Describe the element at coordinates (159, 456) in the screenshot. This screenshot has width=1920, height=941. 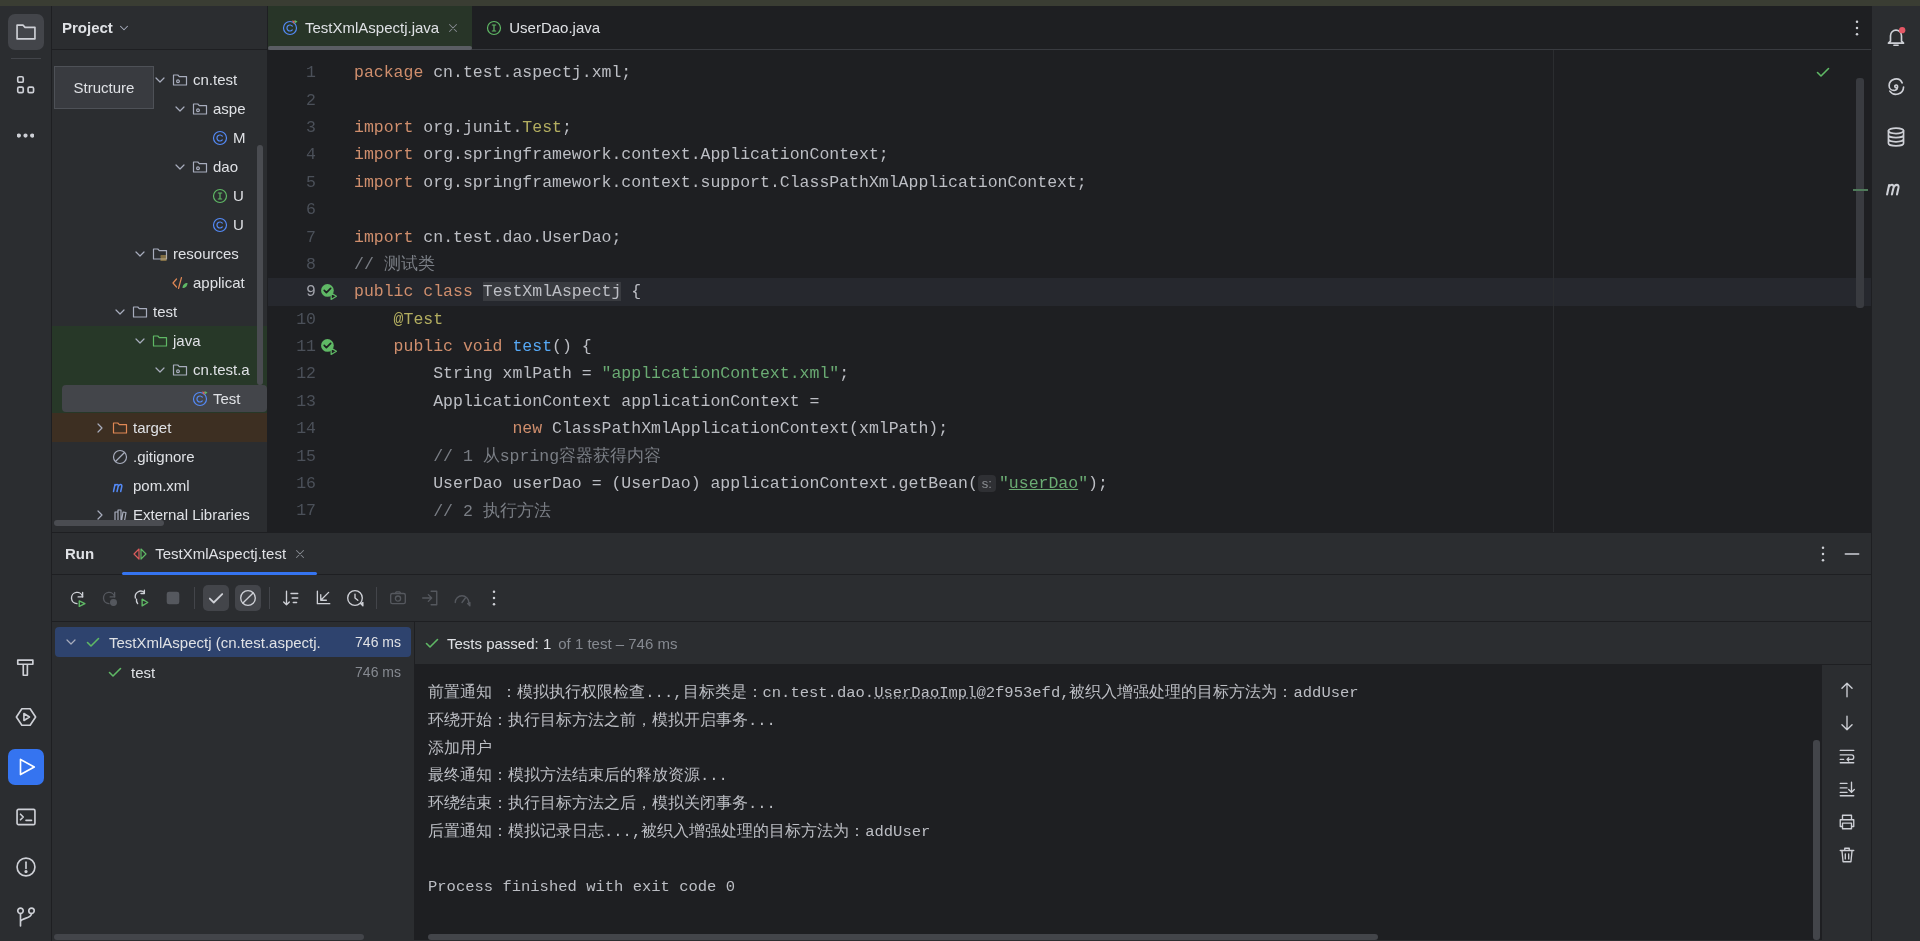
I see `tree-item: .gitignore` at that location.